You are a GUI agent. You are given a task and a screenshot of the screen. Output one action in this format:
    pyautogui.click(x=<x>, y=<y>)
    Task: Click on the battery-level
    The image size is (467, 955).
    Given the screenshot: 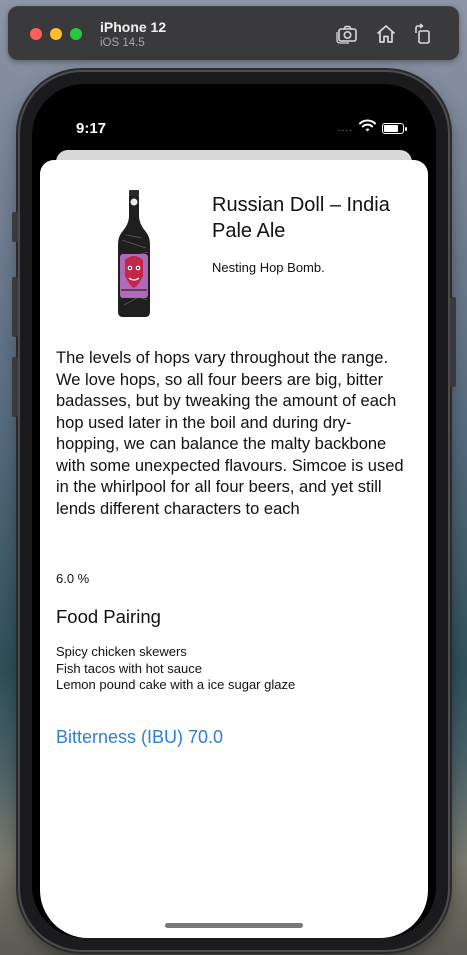 What is the action you would take?
    pyautogui.click(x=391, y=128)
    